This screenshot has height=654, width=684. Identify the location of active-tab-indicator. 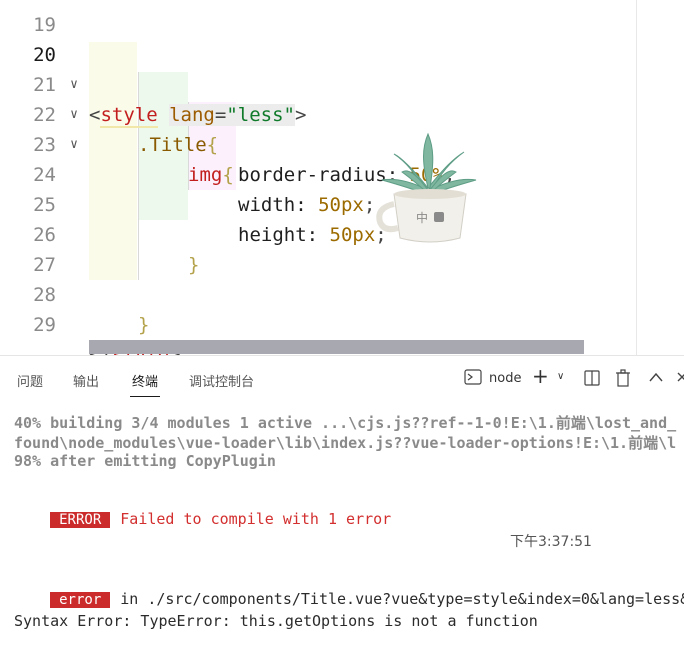
(145, 396).